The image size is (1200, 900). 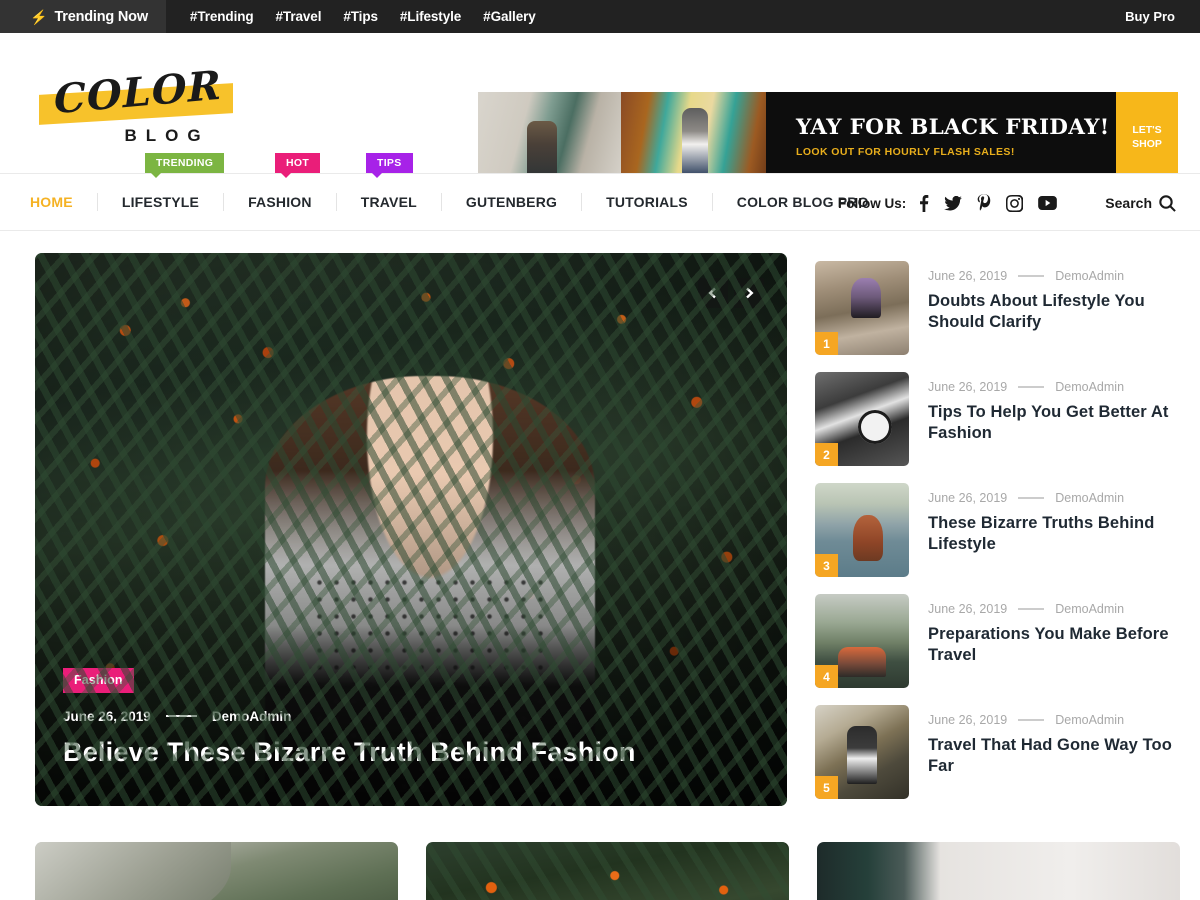 What do you see at coordinates (1054, 644) in the screenshot?
I see `post-title: Preparations You Make Before Travel` at bounding box center [1054, 644].